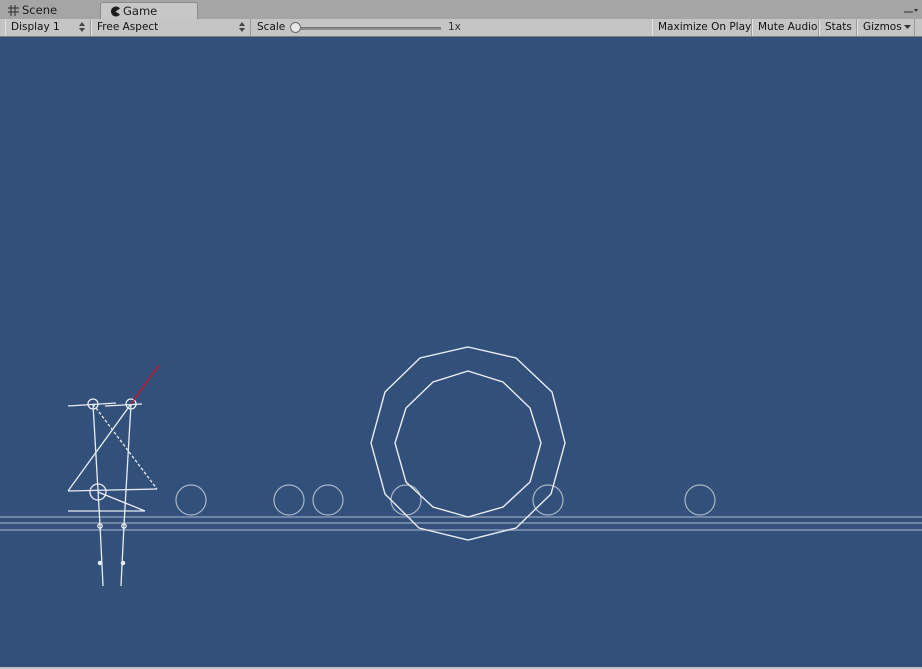  I want to click on mute-audio-toggle: Mute Audio, so click(785, 27).